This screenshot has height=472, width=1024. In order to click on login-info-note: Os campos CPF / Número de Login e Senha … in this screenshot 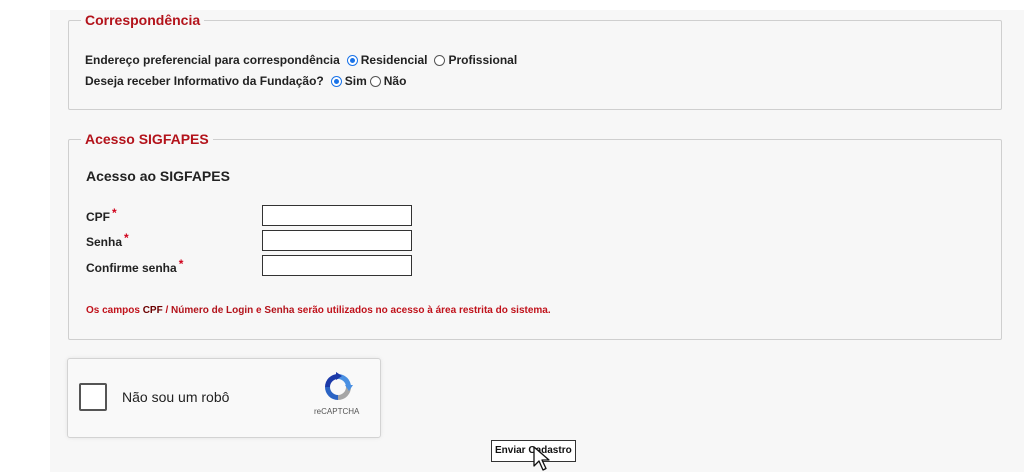, I will do `click(318, 310)`.